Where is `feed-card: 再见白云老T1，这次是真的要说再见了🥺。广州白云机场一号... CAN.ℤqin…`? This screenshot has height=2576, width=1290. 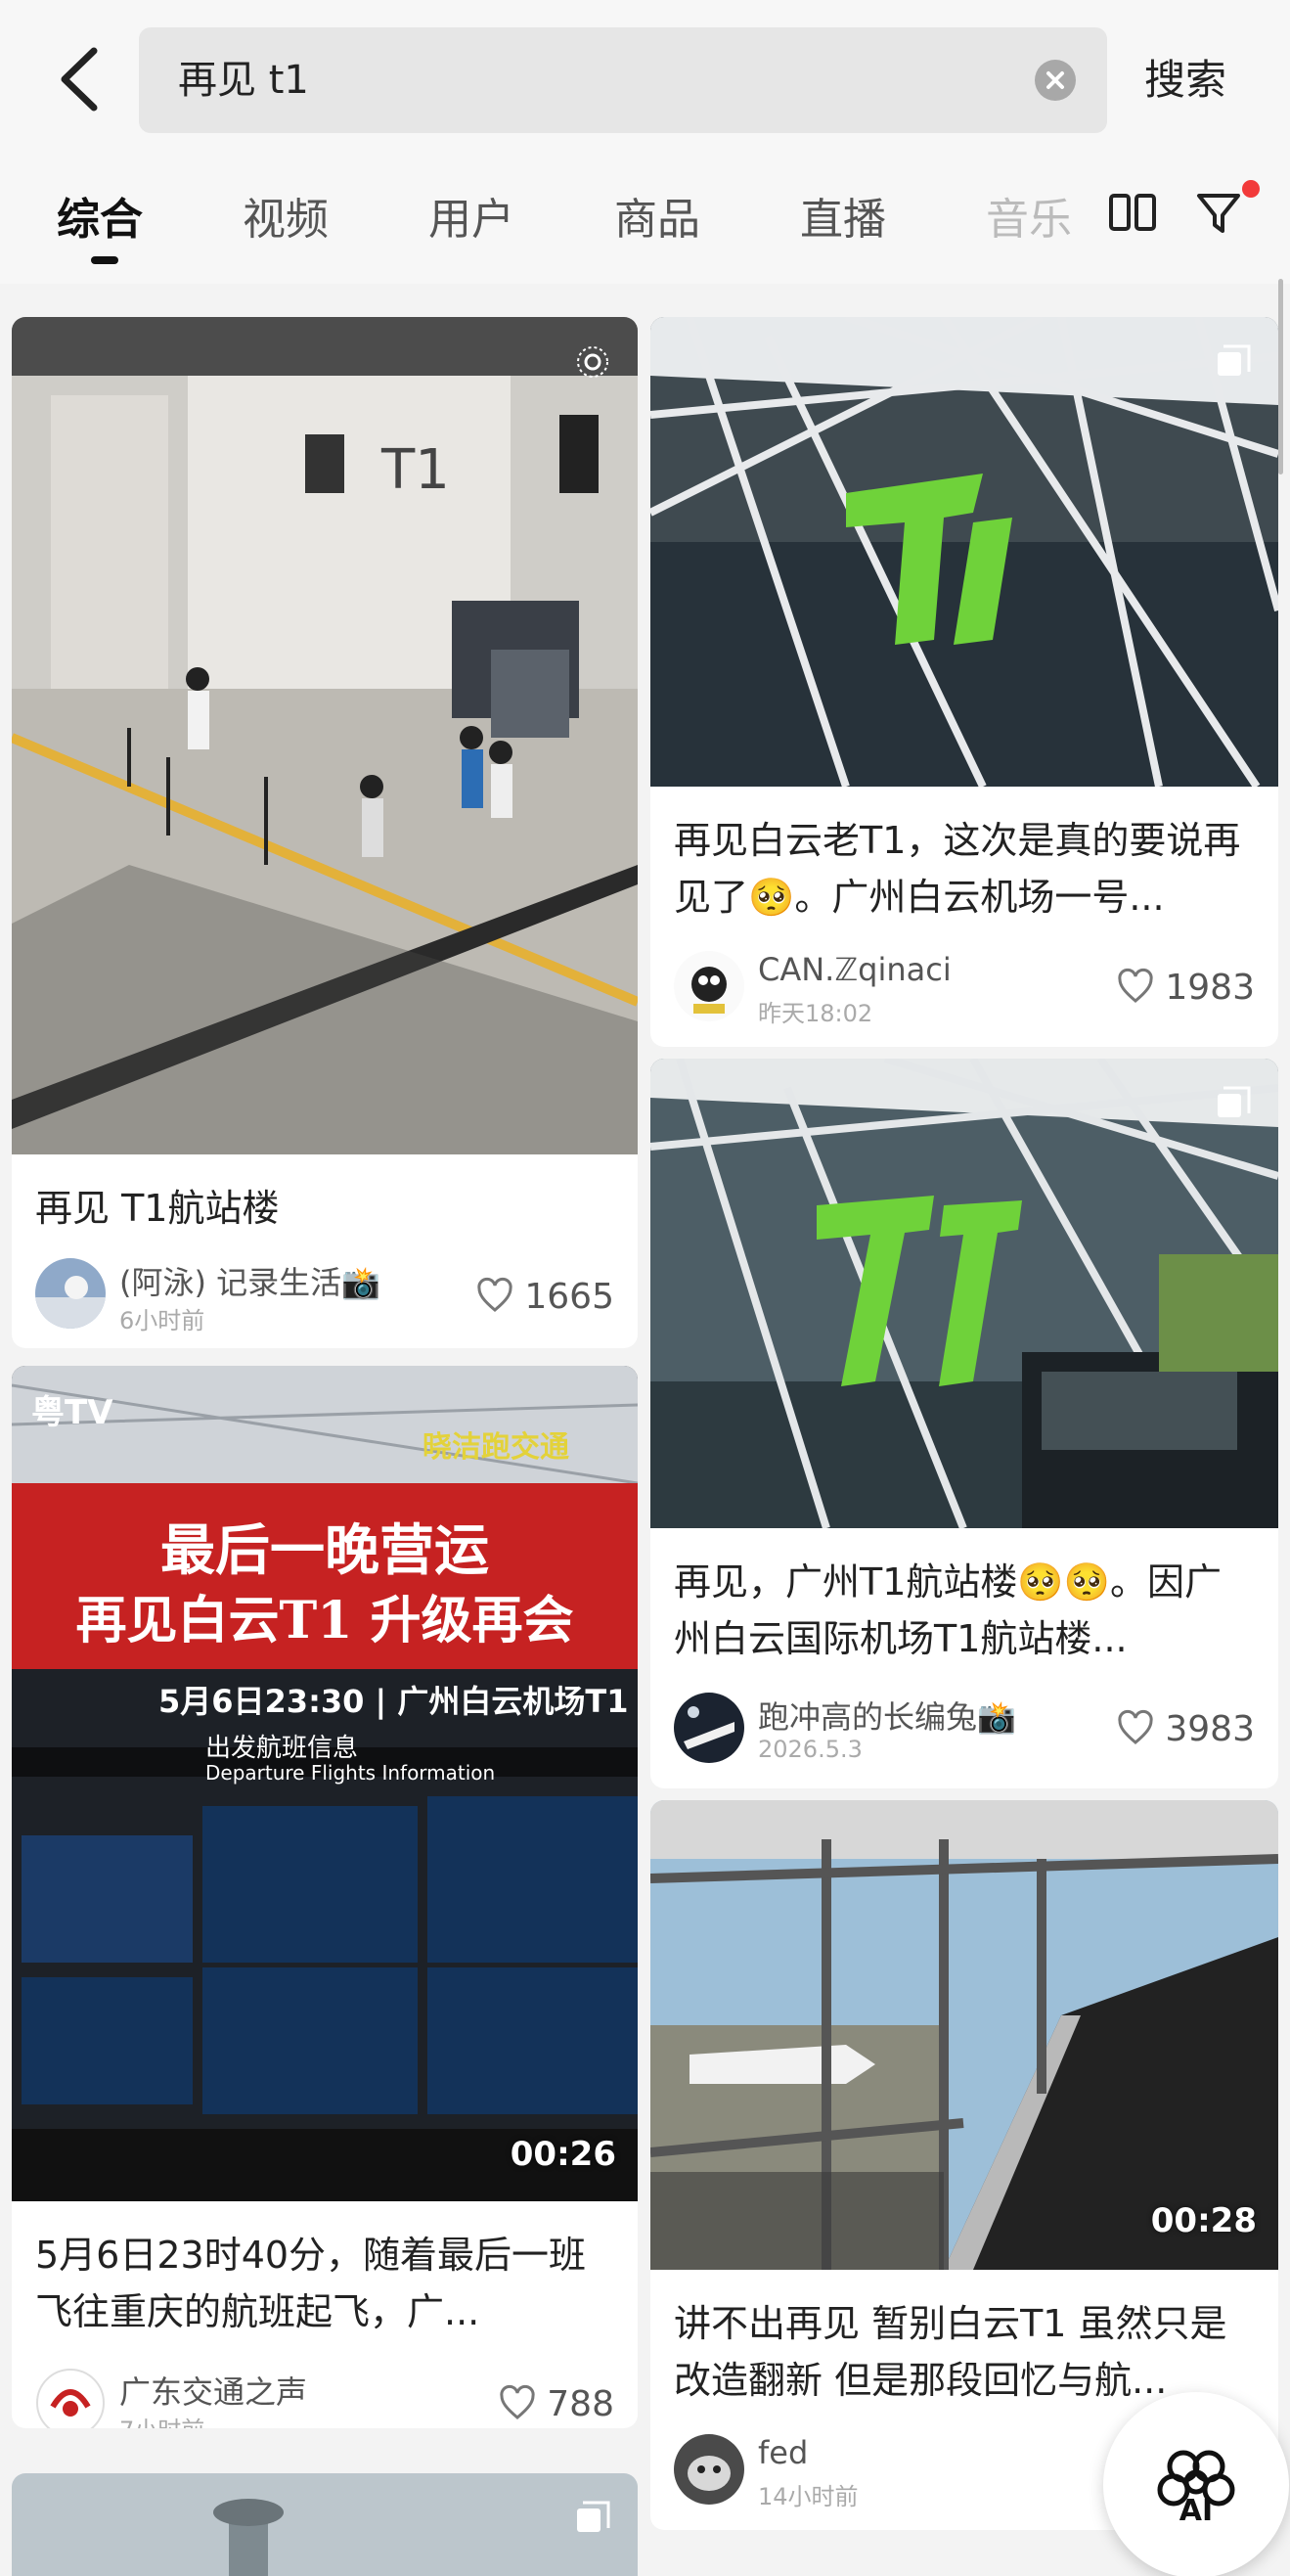
feed-card: 再见白云老T1，这次是真的要说再见了🥺。广州白云机场一号... CAN.ℤqin… is located at coordinates (964, 682).